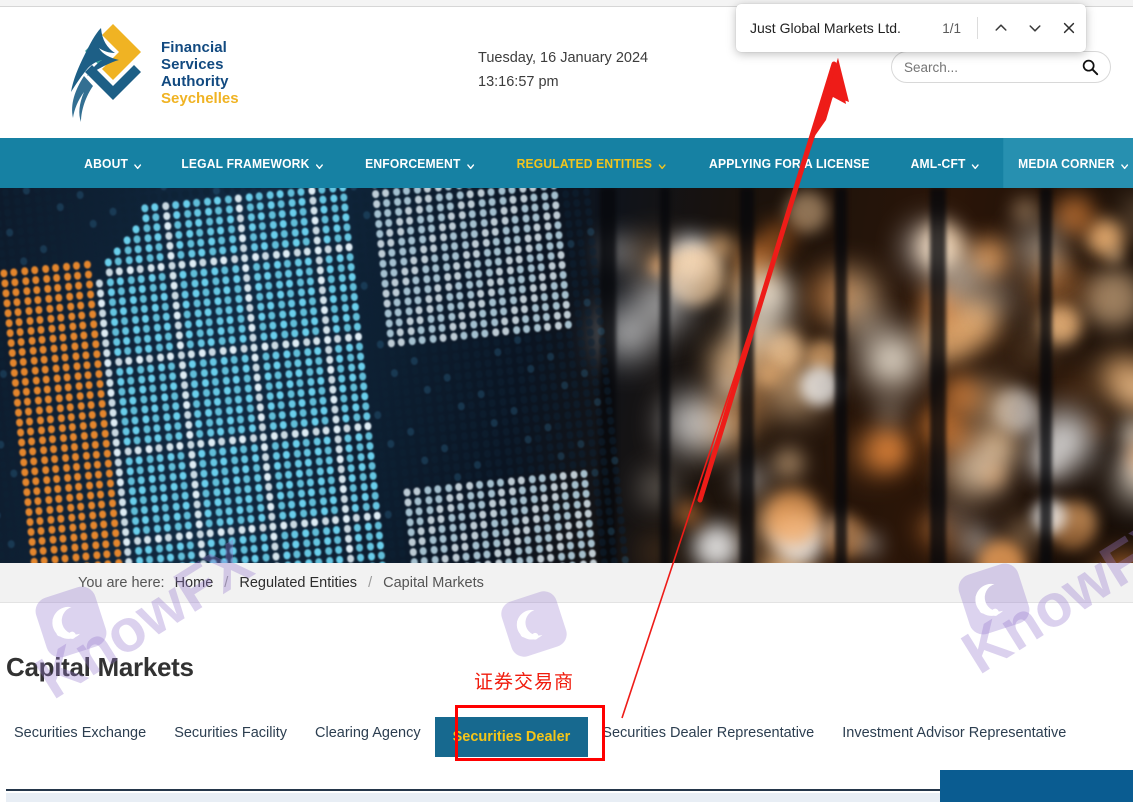 The width and height of the screenshot is (1133, 802). I want to click on page-title: Capital Markets, so click(100, 667).